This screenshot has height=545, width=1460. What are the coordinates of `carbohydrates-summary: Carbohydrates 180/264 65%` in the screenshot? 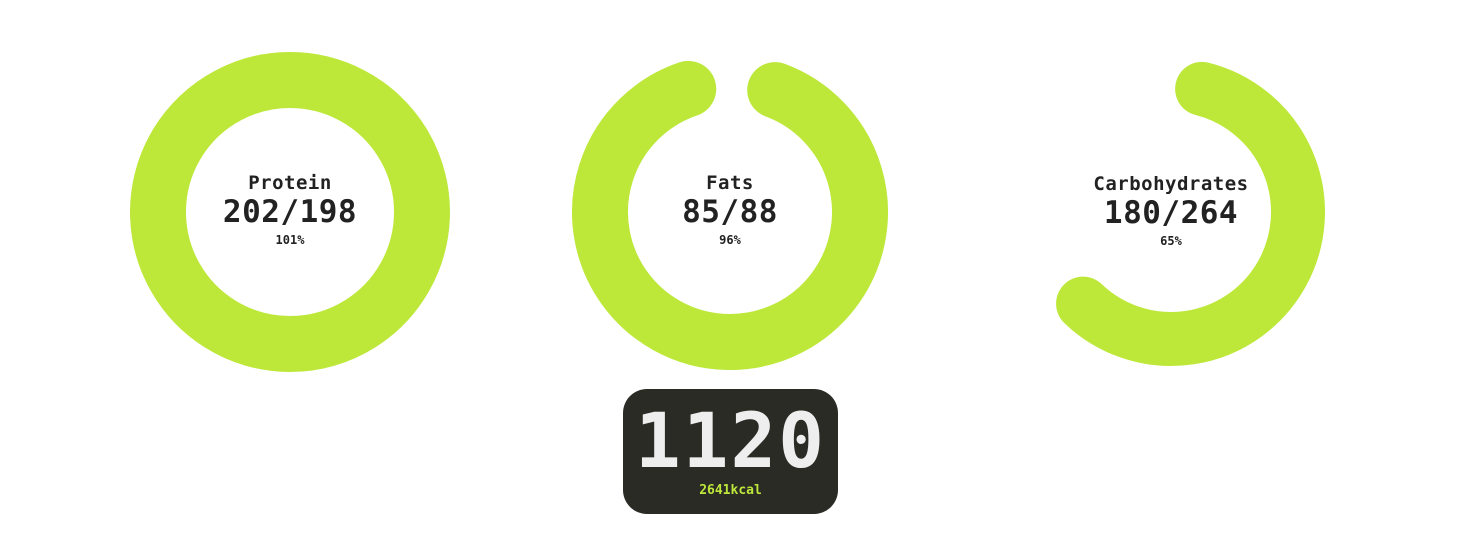 It's located at (1171, 211).